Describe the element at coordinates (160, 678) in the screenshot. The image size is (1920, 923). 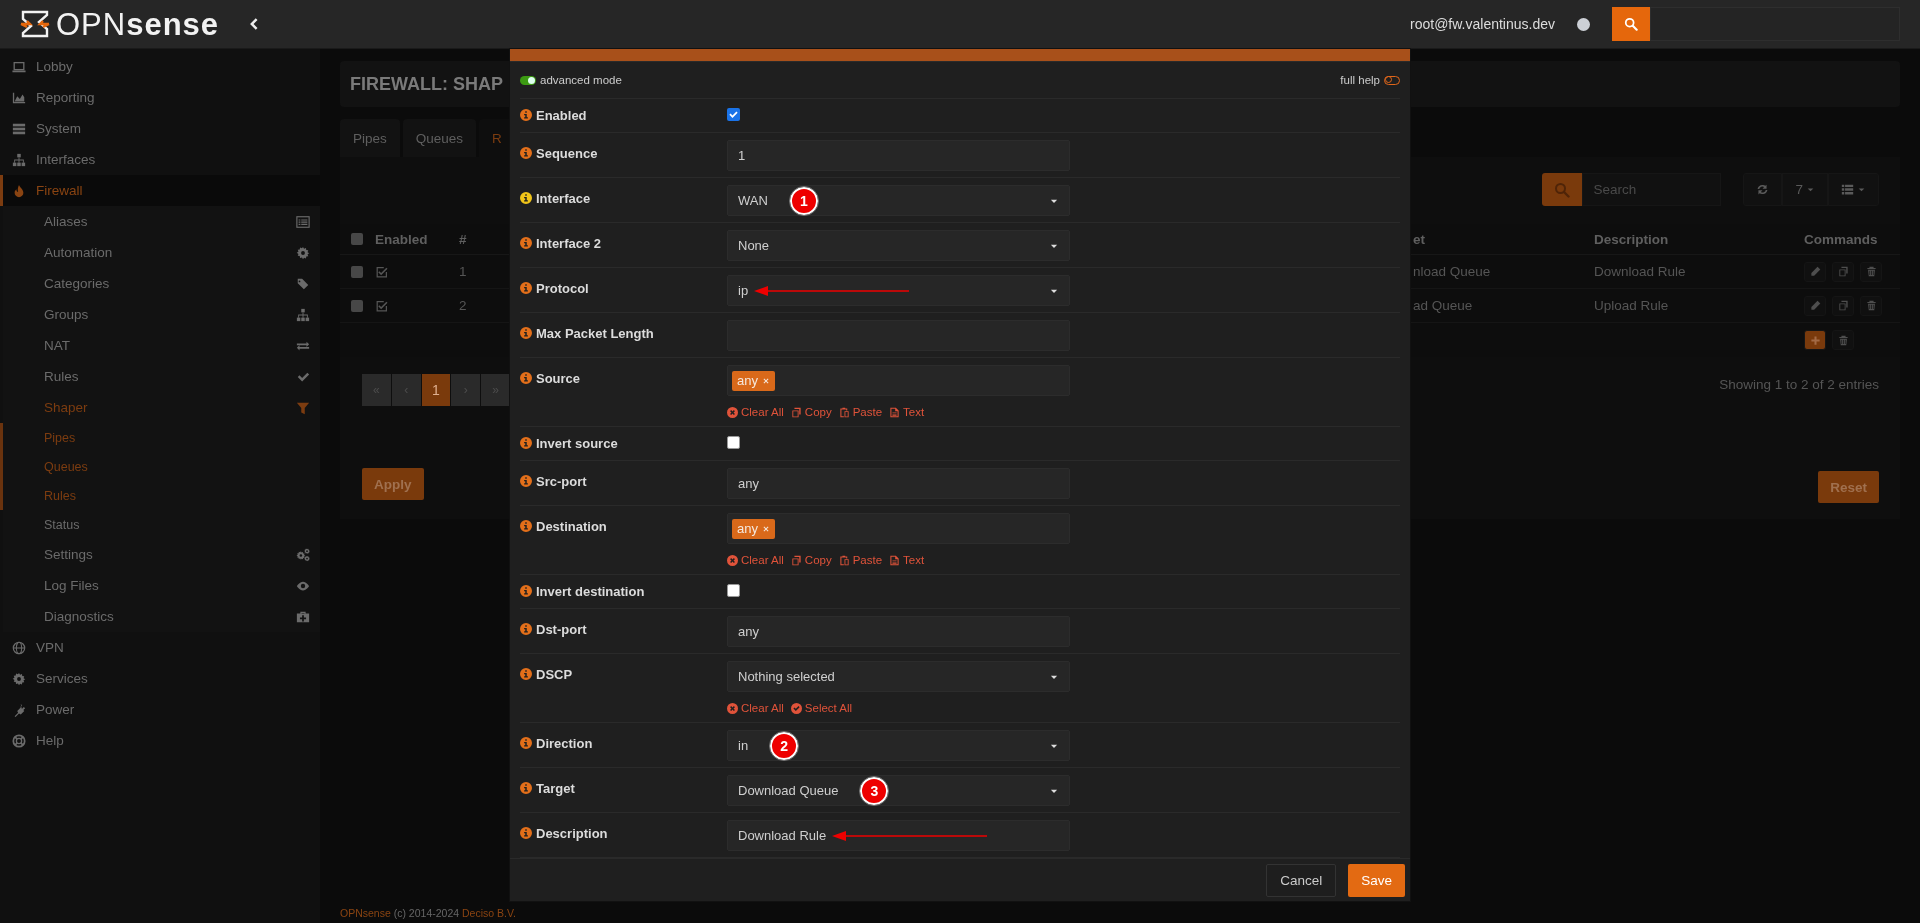
I see `sidebar-item: Services` at that location.